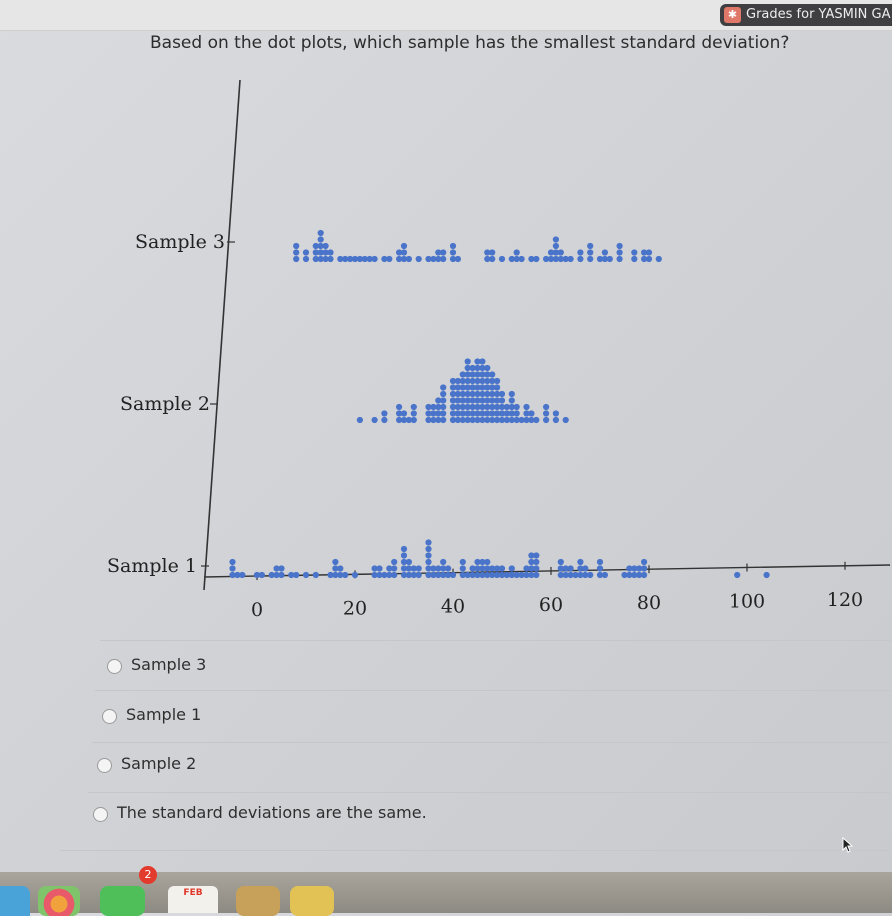 The height and width of the screenshot is (916, 892). I want to click on calendar-icon: FEB, so click(193, 899).